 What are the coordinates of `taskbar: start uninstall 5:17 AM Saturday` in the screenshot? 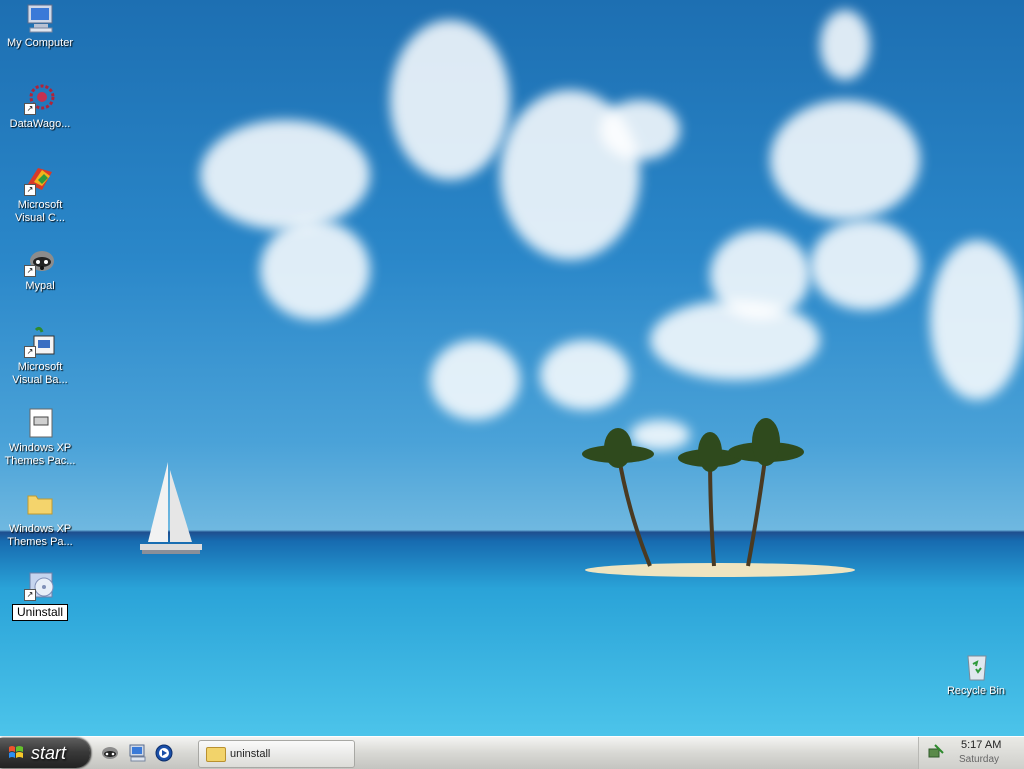 It's located at (512, 752).